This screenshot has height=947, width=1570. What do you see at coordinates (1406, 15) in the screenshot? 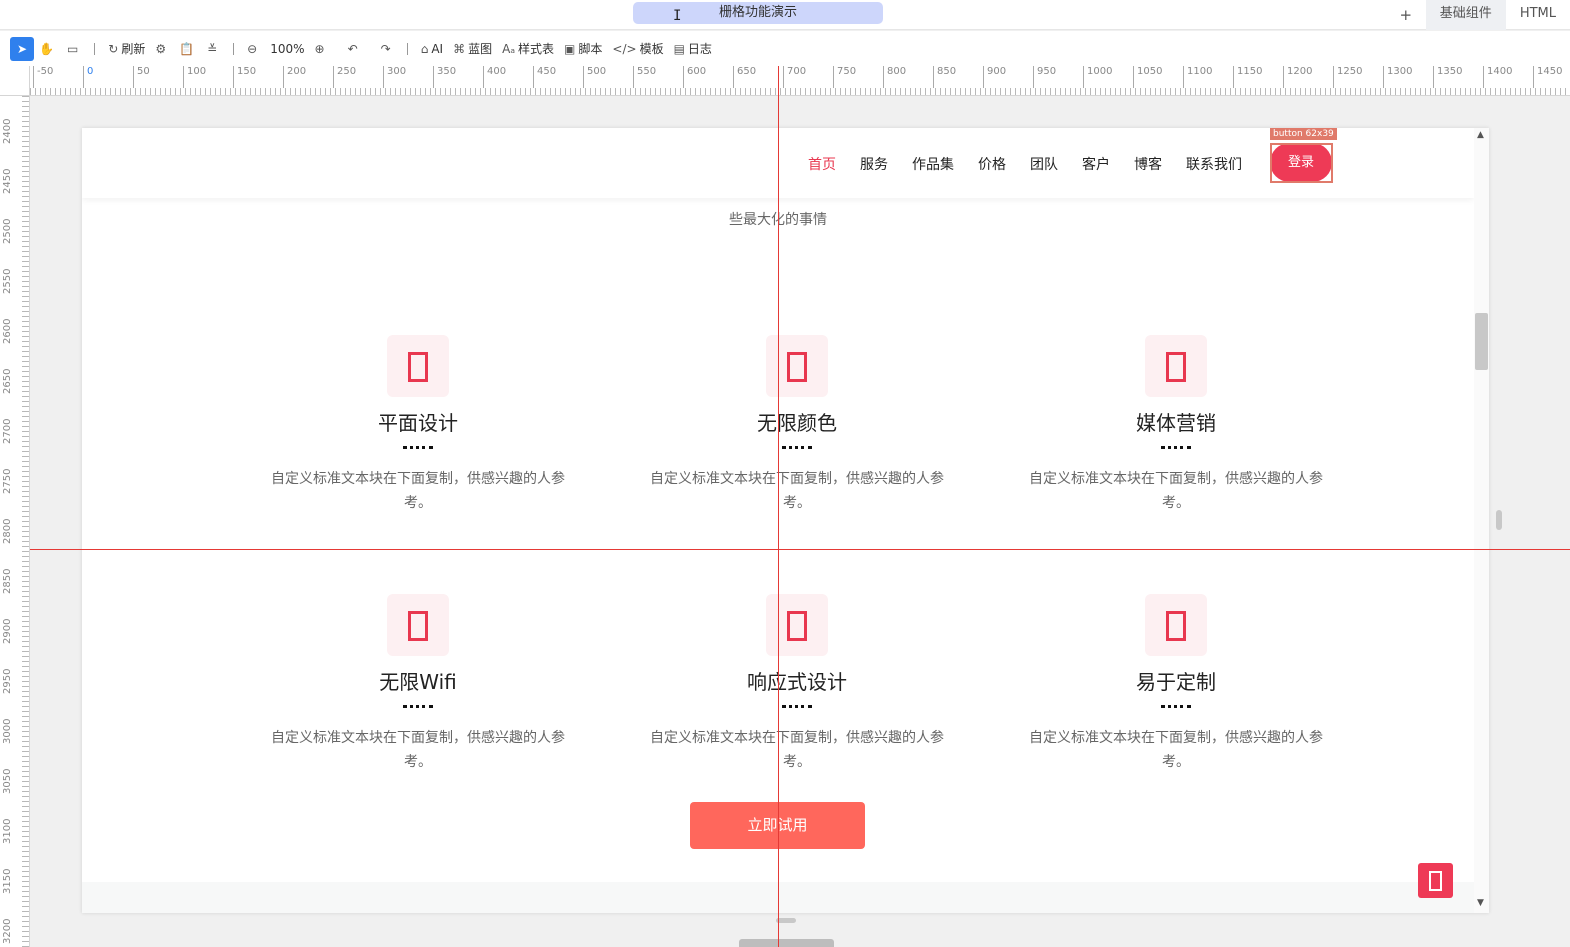
I see `add-button: +` at bounding box center [1406, 15].